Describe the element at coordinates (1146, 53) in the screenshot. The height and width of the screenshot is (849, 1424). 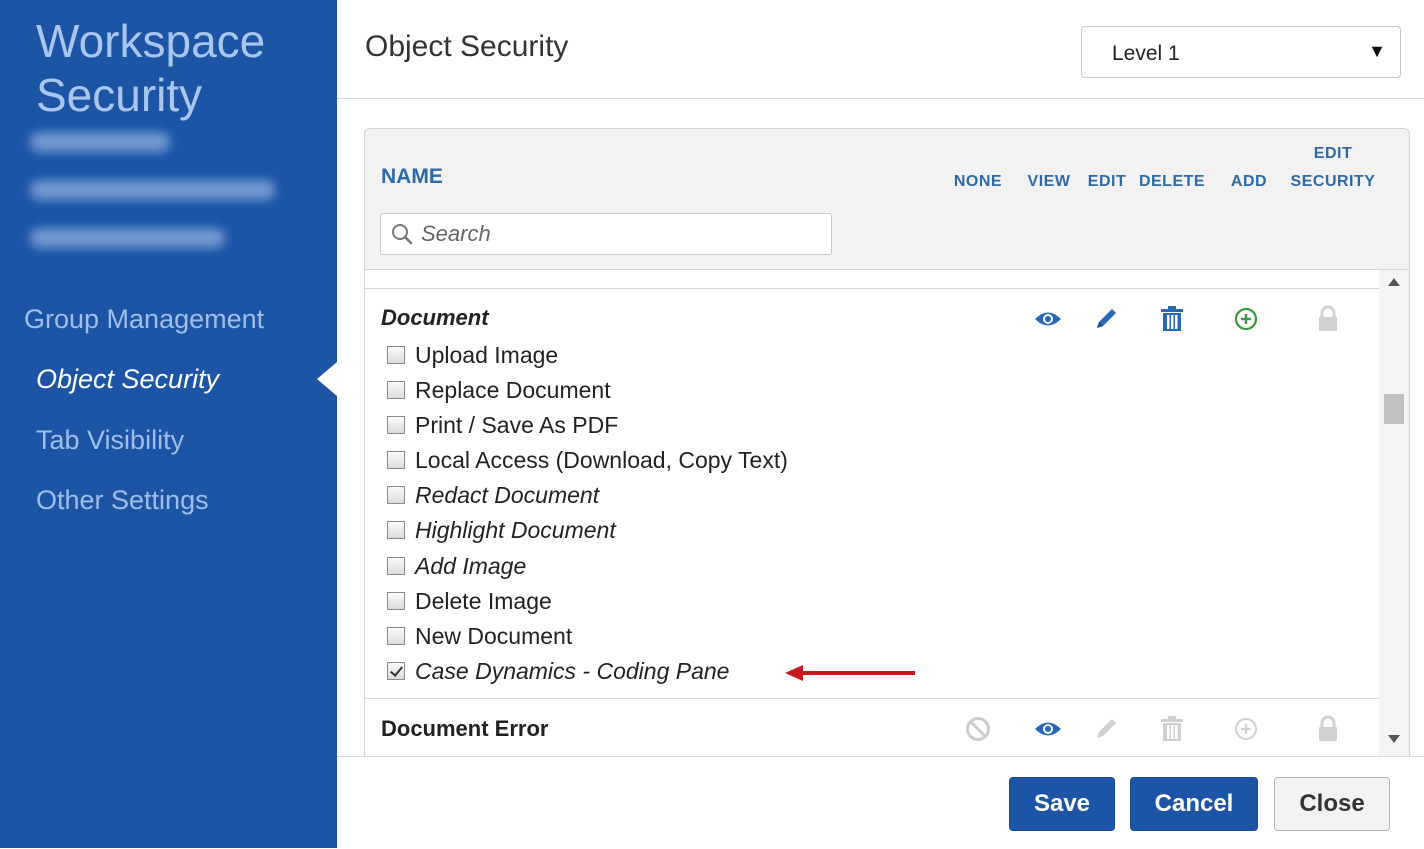
I see `level-select-value: Level 1` at that location.